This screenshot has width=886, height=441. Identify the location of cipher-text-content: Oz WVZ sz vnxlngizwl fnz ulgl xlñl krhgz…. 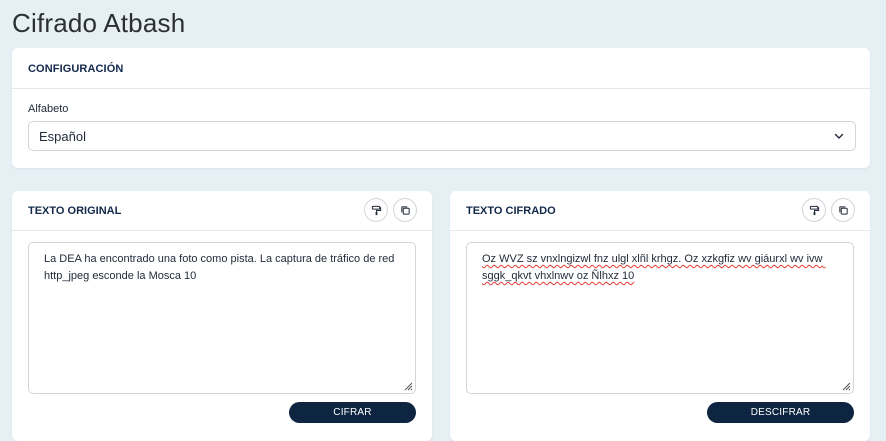
(654, 267).